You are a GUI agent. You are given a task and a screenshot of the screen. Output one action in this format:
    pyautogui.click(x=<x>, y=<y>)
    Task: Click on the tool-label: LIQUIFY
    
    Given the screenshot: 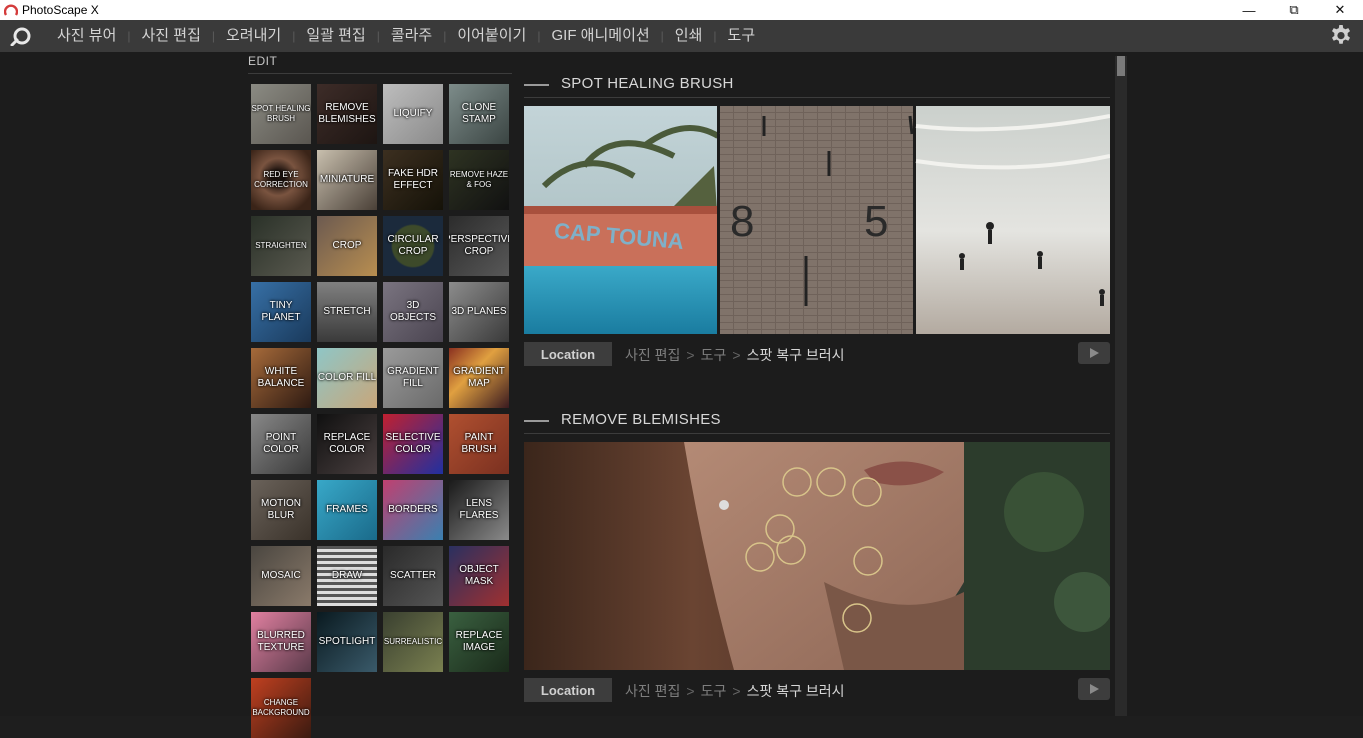 What is the action you would take?
    pyautogui.click(x=413, y=113)
    